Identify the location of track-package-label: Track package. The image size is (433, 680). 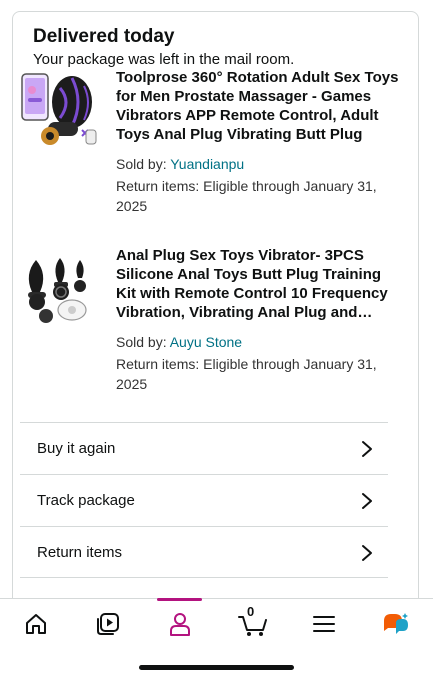
(86, 500).